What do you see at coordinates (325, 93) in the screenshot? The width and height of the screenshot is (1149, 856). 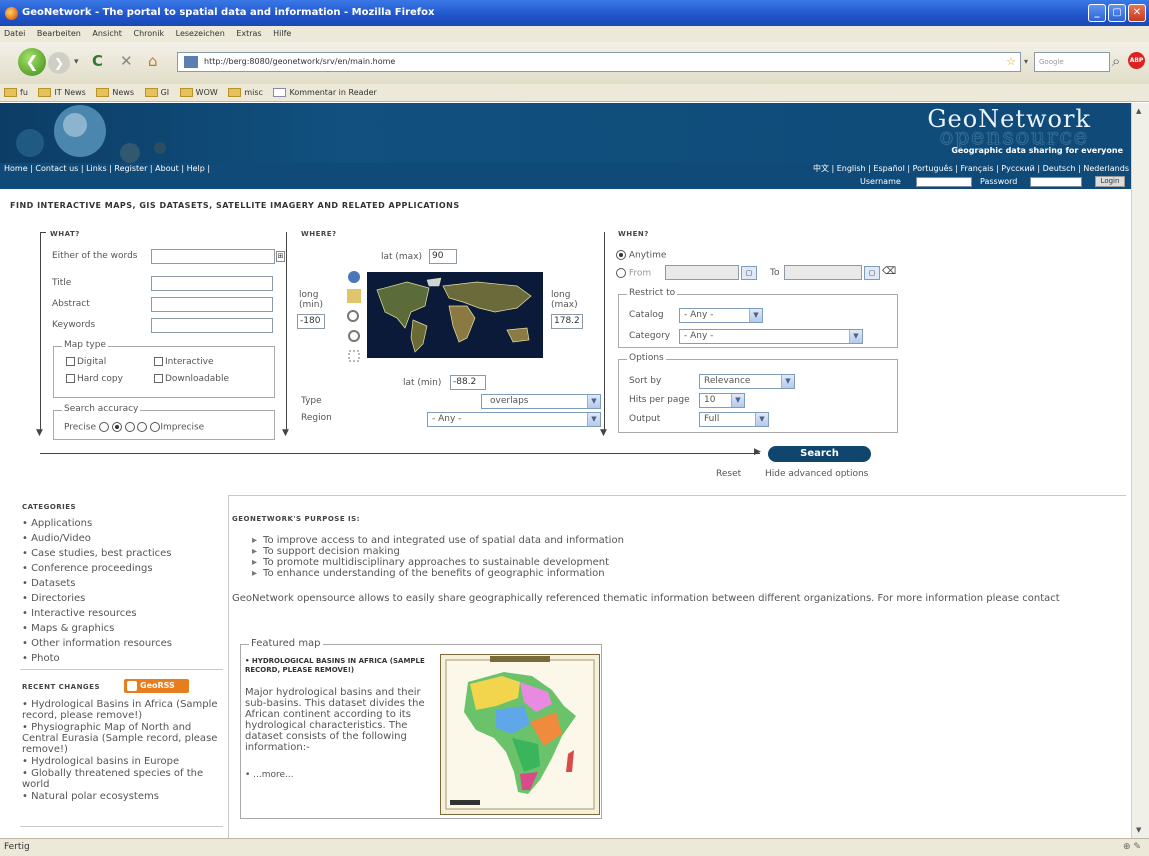 I see `bookmark-kommentar: Kommentar in Reader` at bounding box center [325, 93].